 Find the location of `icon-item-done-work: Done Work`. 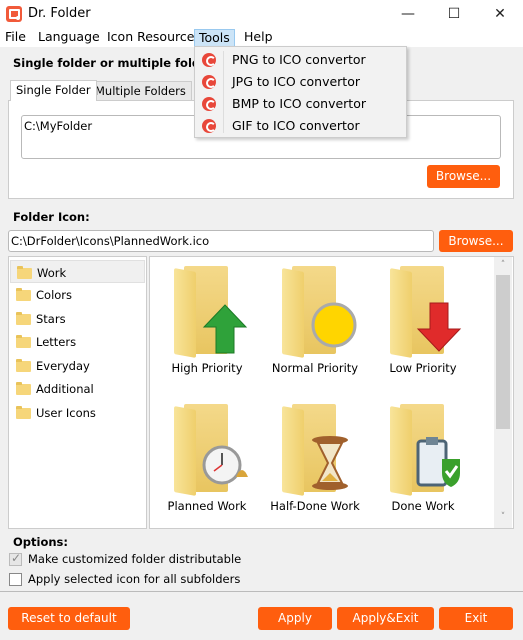

icon-item-done-work: Done Work is located at coordinates (423, 464).